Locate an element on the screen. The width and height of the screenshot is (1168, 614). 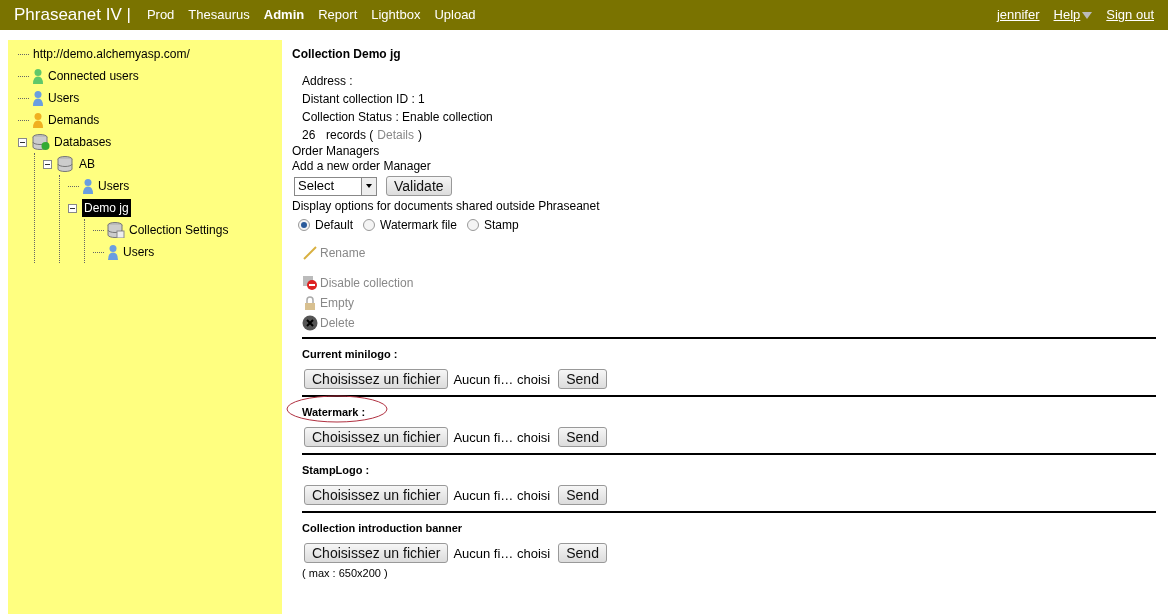
add-manager-label: Add a new order Manager is located at coordinates (362, 166).